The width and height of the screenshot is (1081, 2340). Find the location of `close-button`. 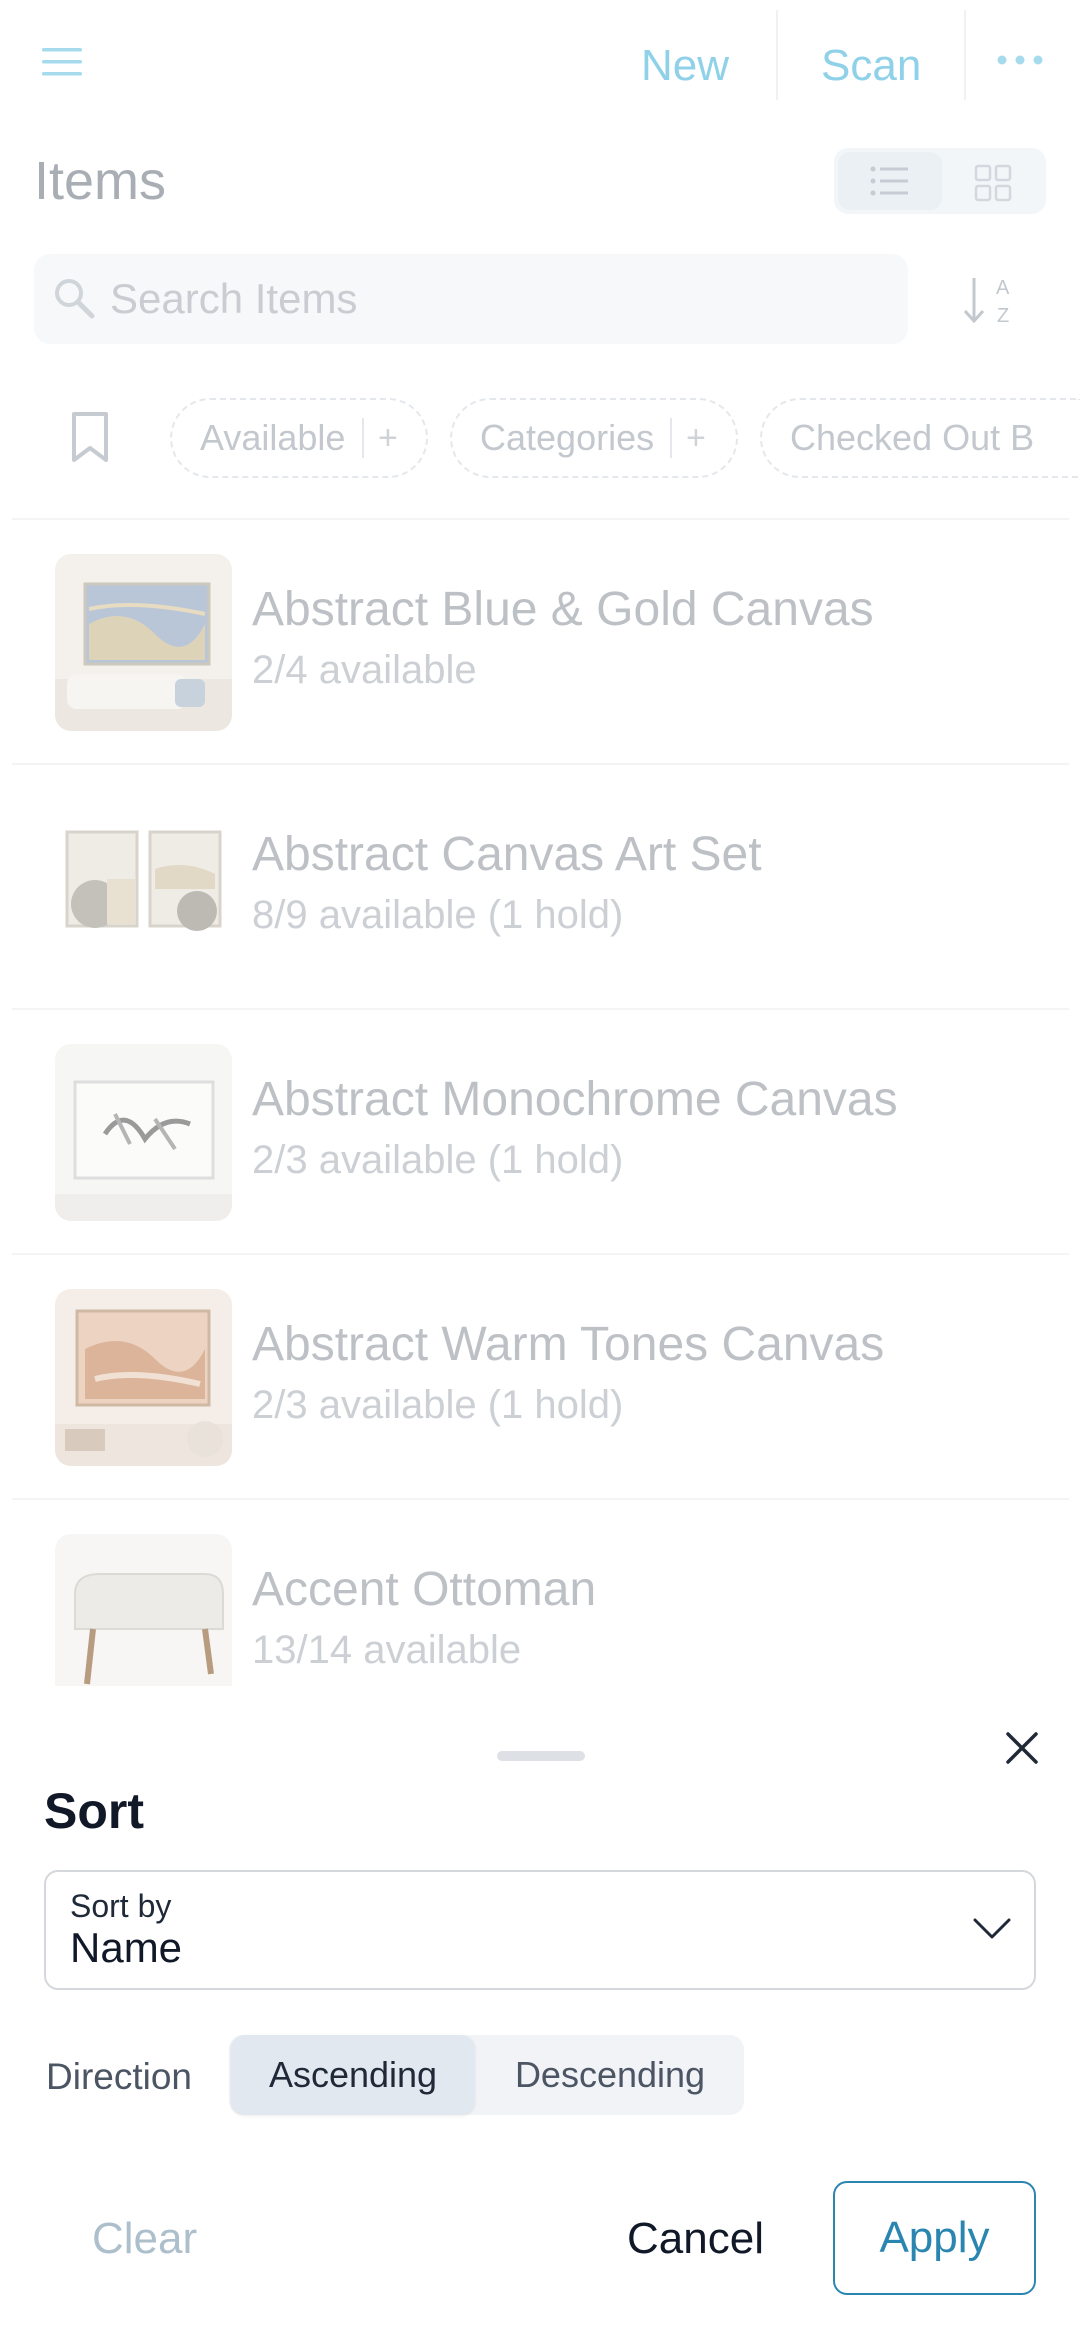

close-button is located at coordinates (1022, 1748).